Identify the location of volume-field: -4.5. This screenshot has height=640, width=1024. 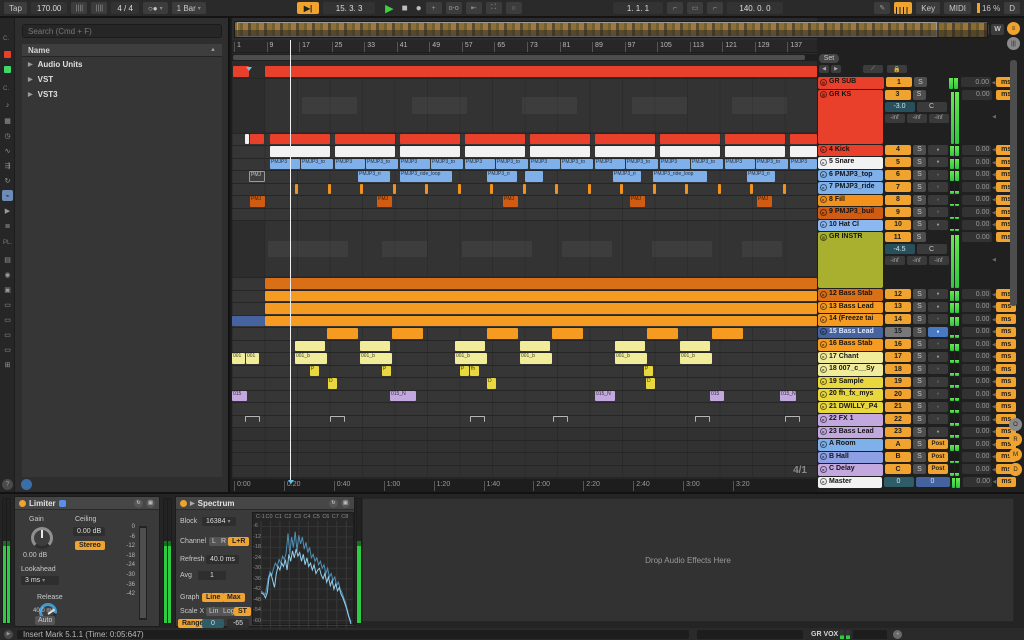
(899, 249).